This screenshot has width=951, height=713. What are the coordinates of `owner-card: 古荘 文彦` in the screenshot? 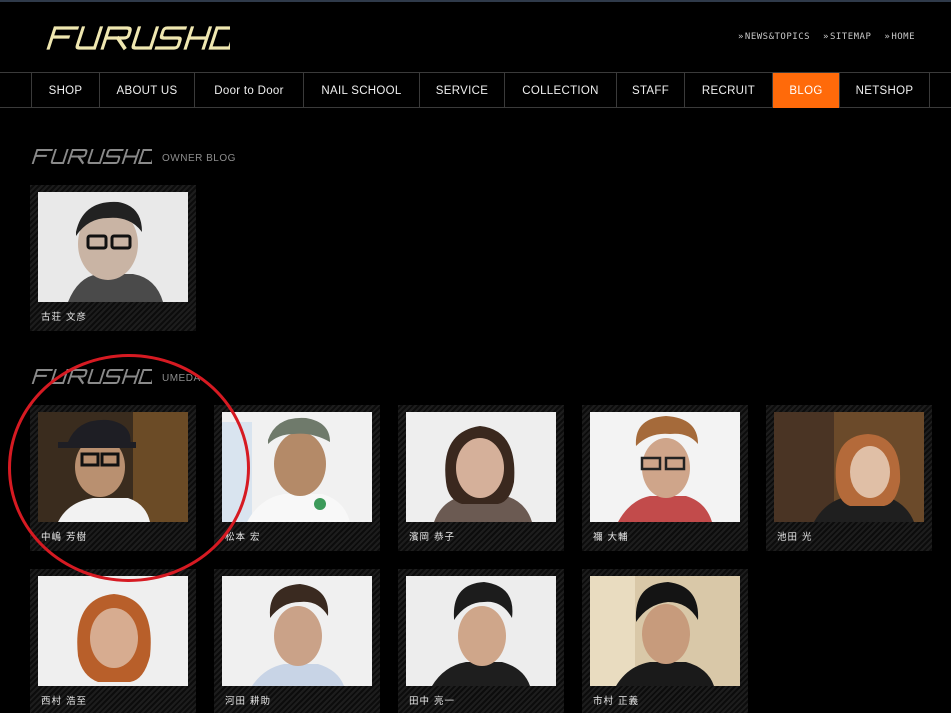 It's located at (113, 258).